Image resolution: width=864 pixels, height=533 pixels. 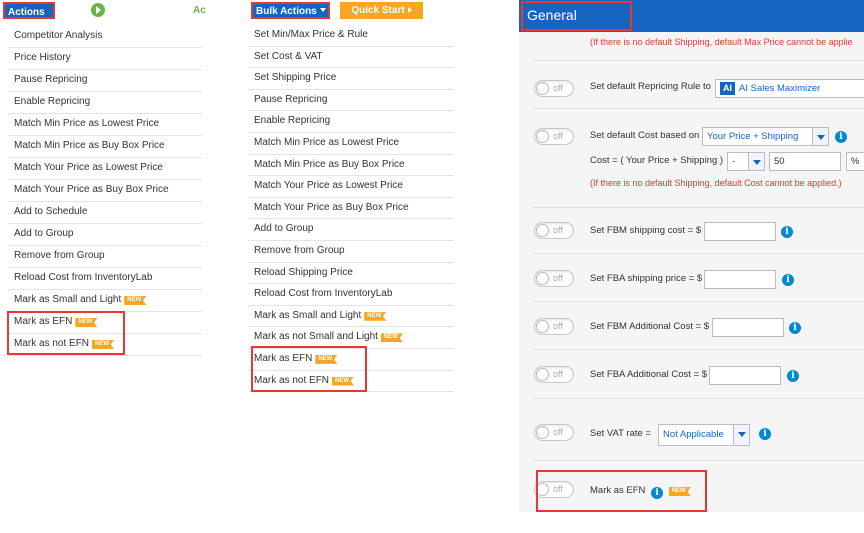 I want to click on menu-item-label: Competitor Analysis, so click(x=58, y=35).